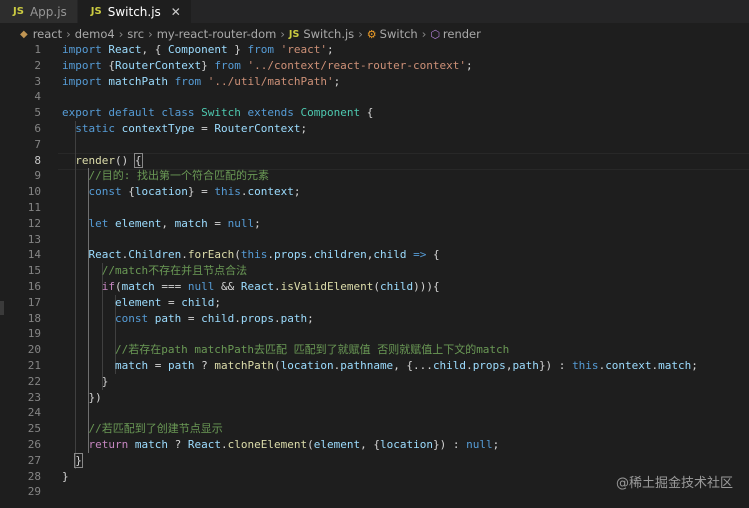 Image resolution: width=749 pixels, height=508 pixels. I want to click on breadcrumb-item: react, so click(47, 34).